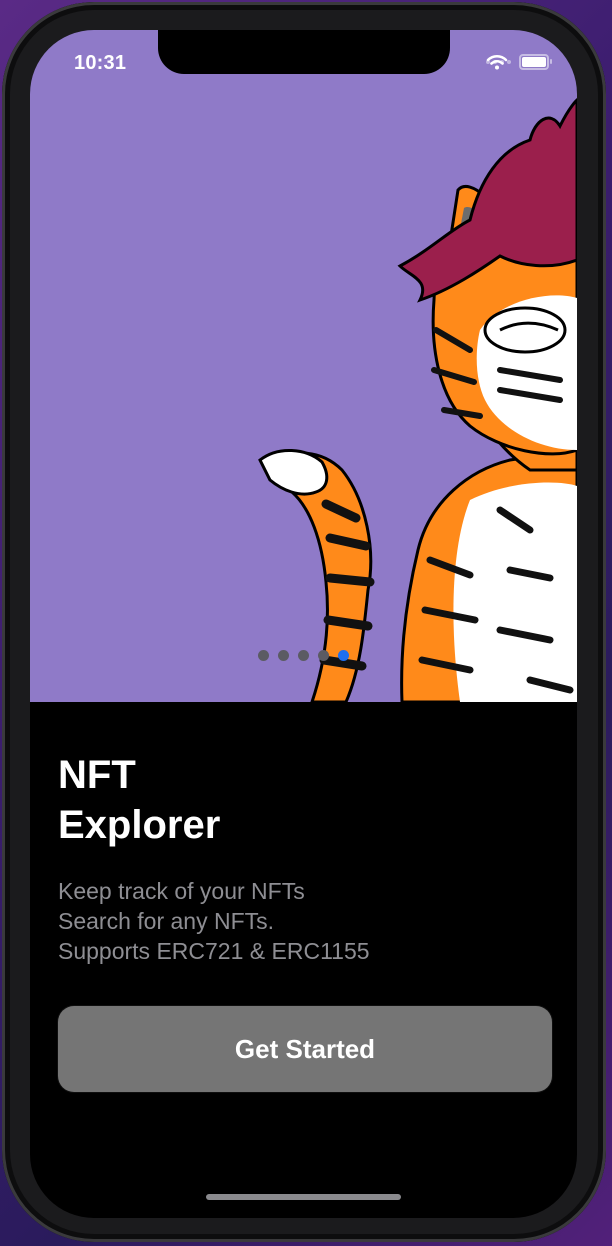 This screenshot has height=1246, width=612. Describe the element at coordinates (535, 62) in the screenshot. I see `battery-icon` at that location.